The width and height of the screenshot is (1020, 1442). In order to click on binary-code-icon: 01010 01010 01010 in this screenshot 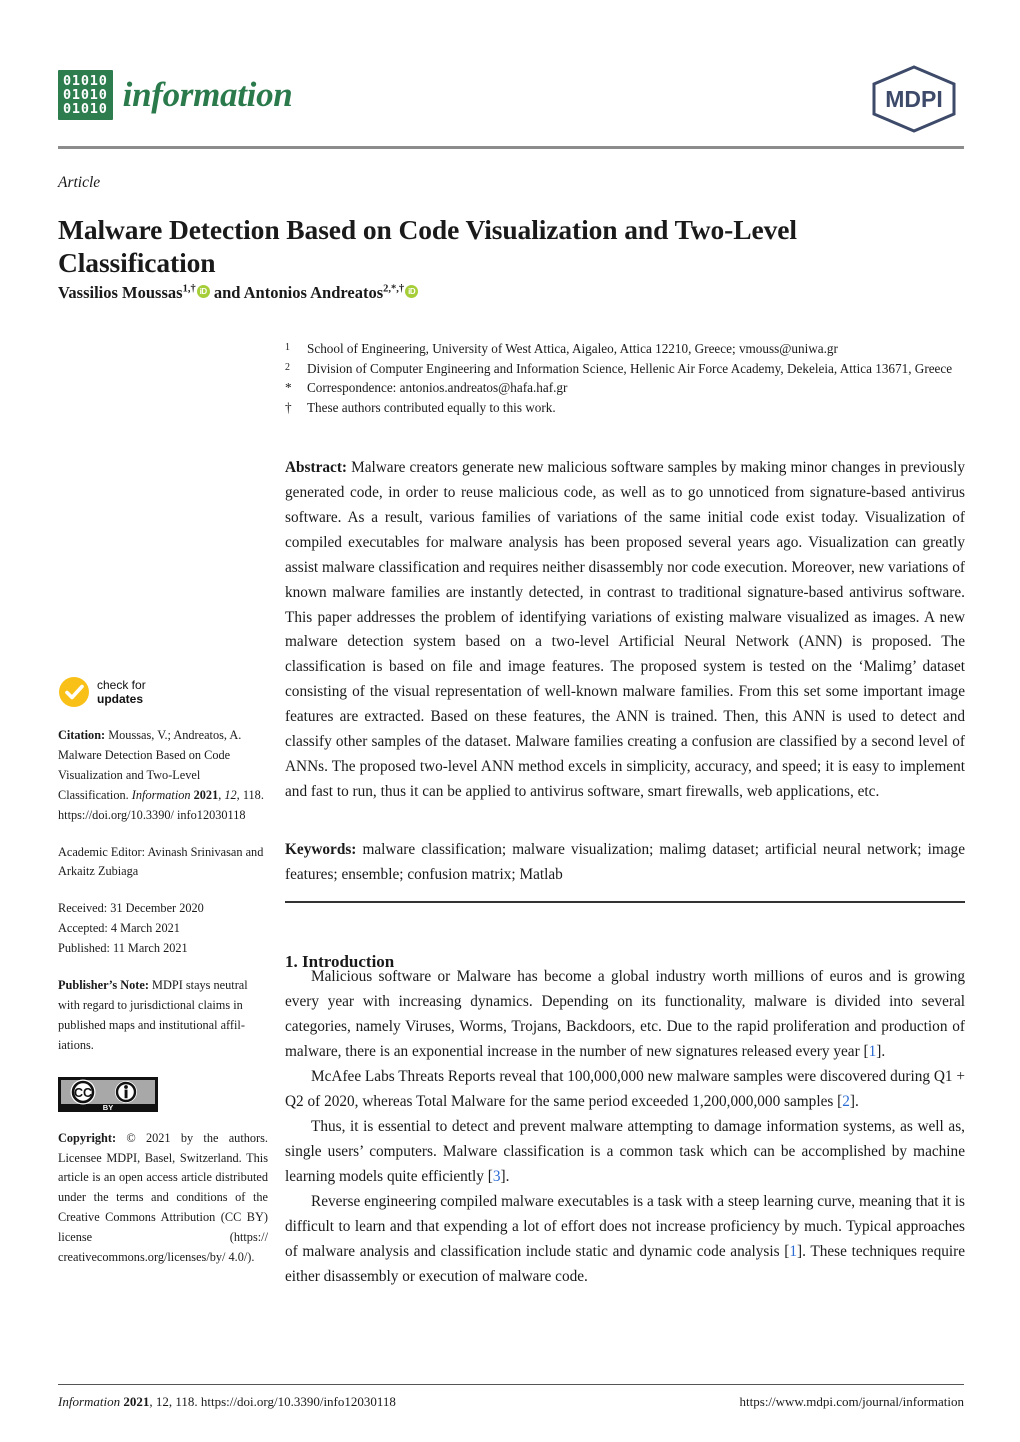, I will do `click(85, 95)`.